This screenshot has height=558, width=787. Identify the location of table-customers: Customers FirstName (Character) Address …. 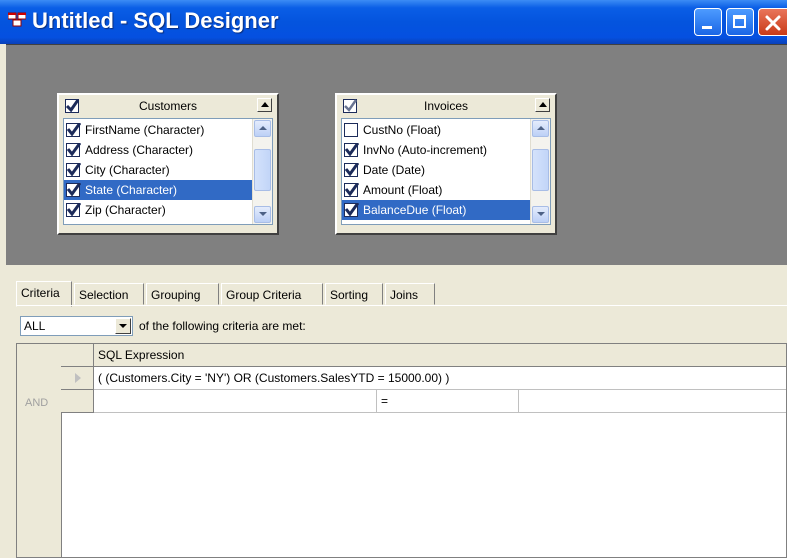
(168, 164).